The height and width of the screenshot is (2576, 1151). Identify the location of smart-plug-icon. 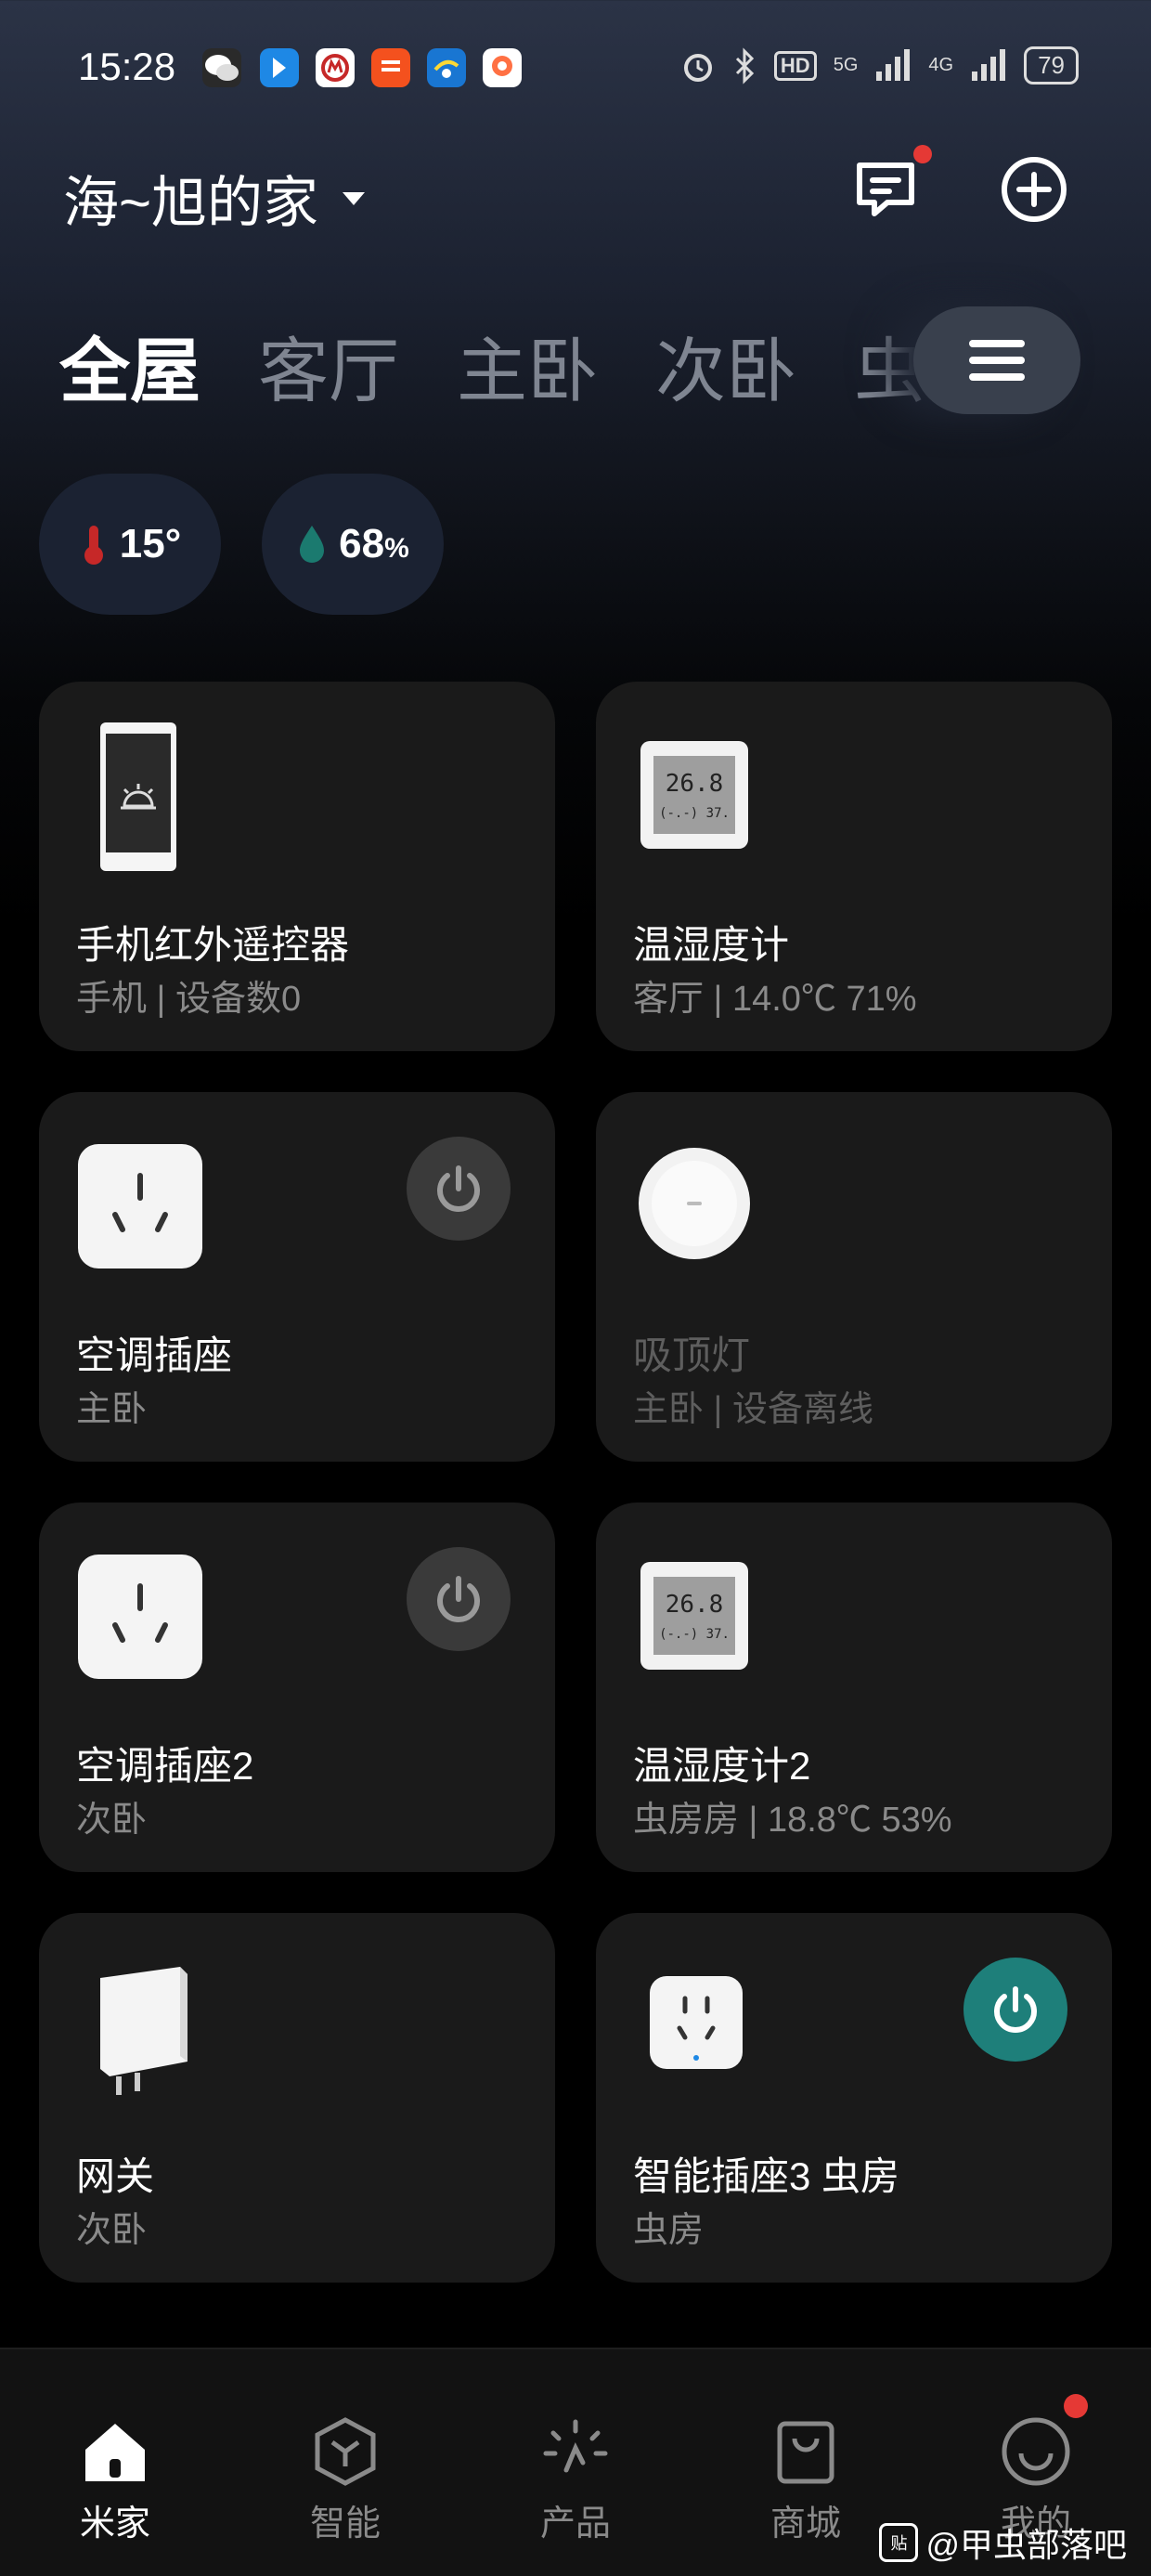
(696, 2022).